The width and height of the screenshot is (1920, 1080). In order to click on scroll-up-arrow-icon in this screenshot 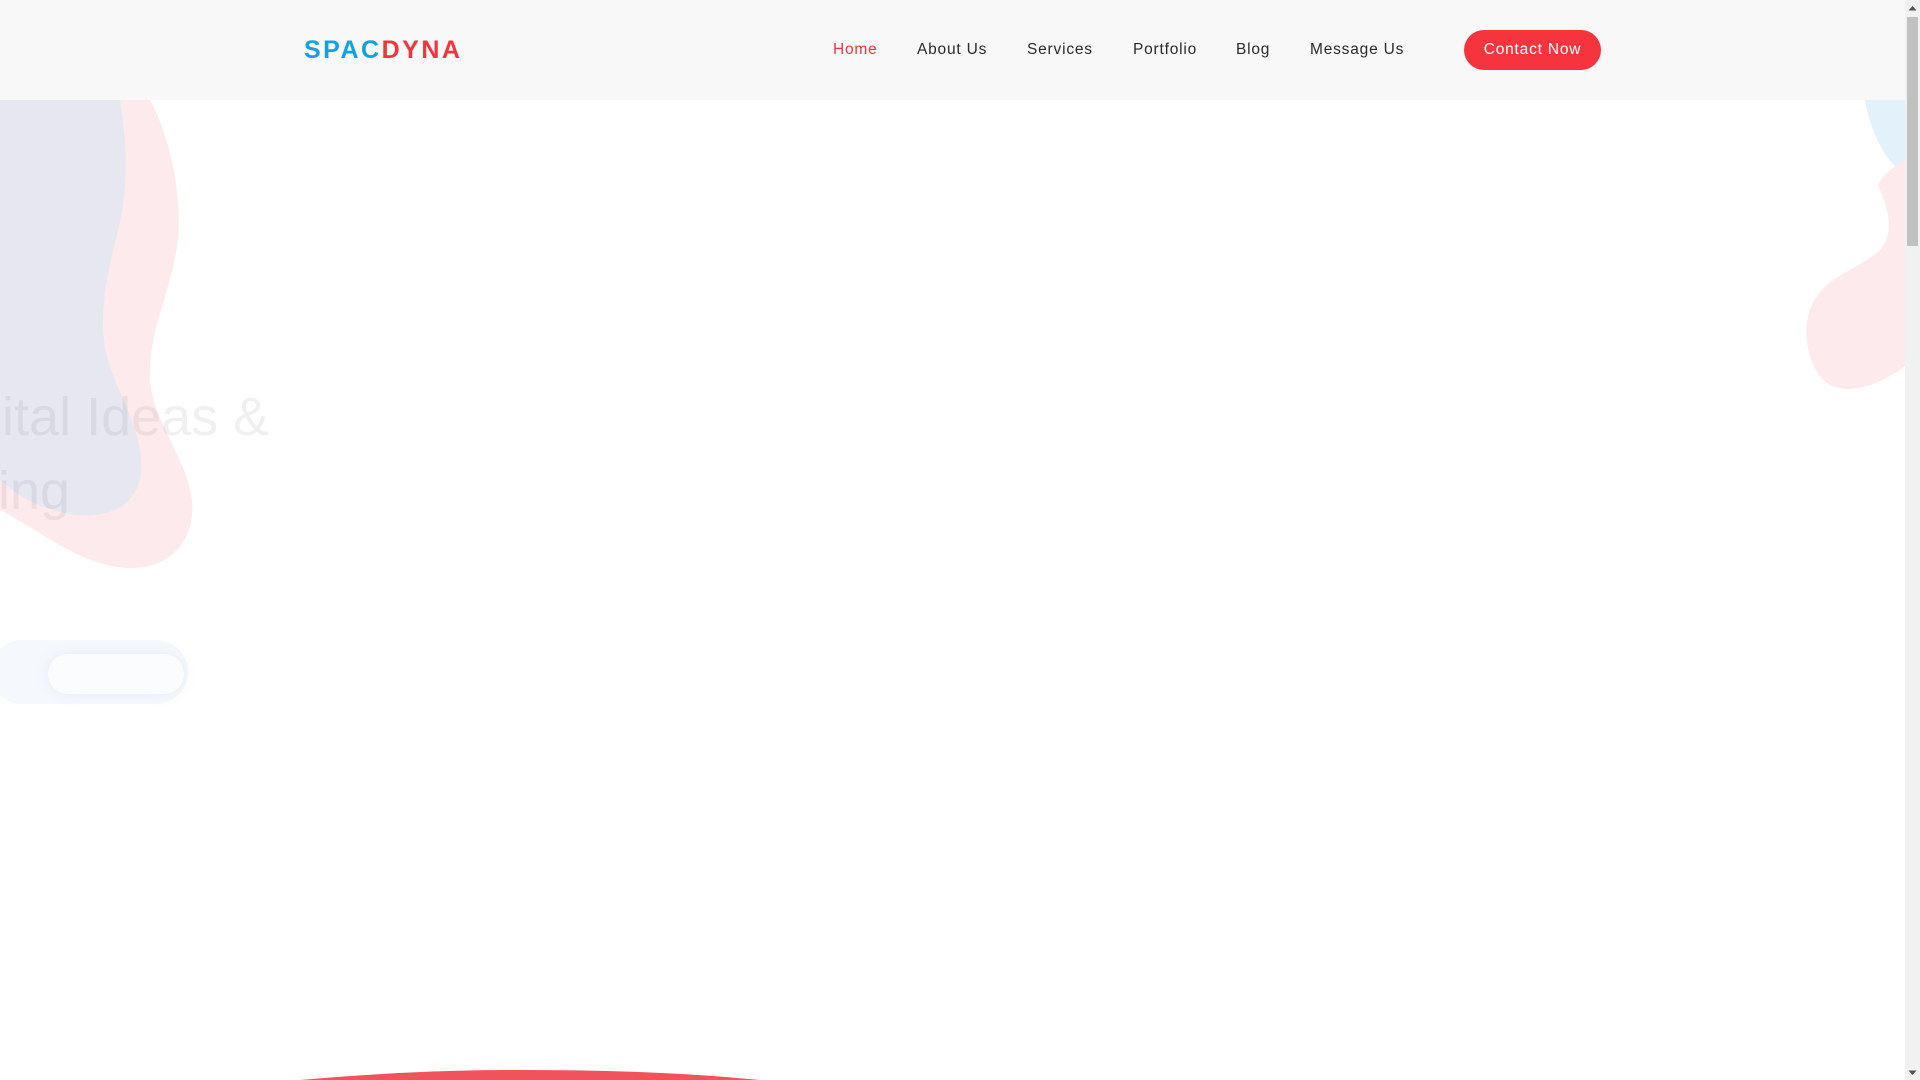, I will do `click(1912, 7)`.